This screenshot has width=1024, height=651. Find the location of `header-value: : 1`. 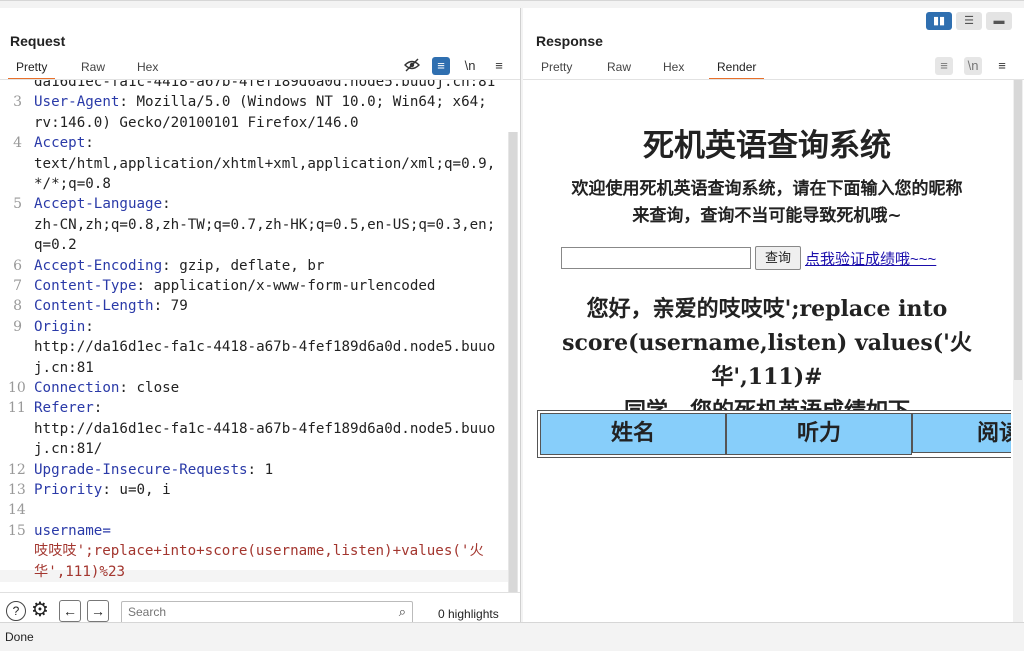

header-value: : 1 is located at coordinates (260, 469).